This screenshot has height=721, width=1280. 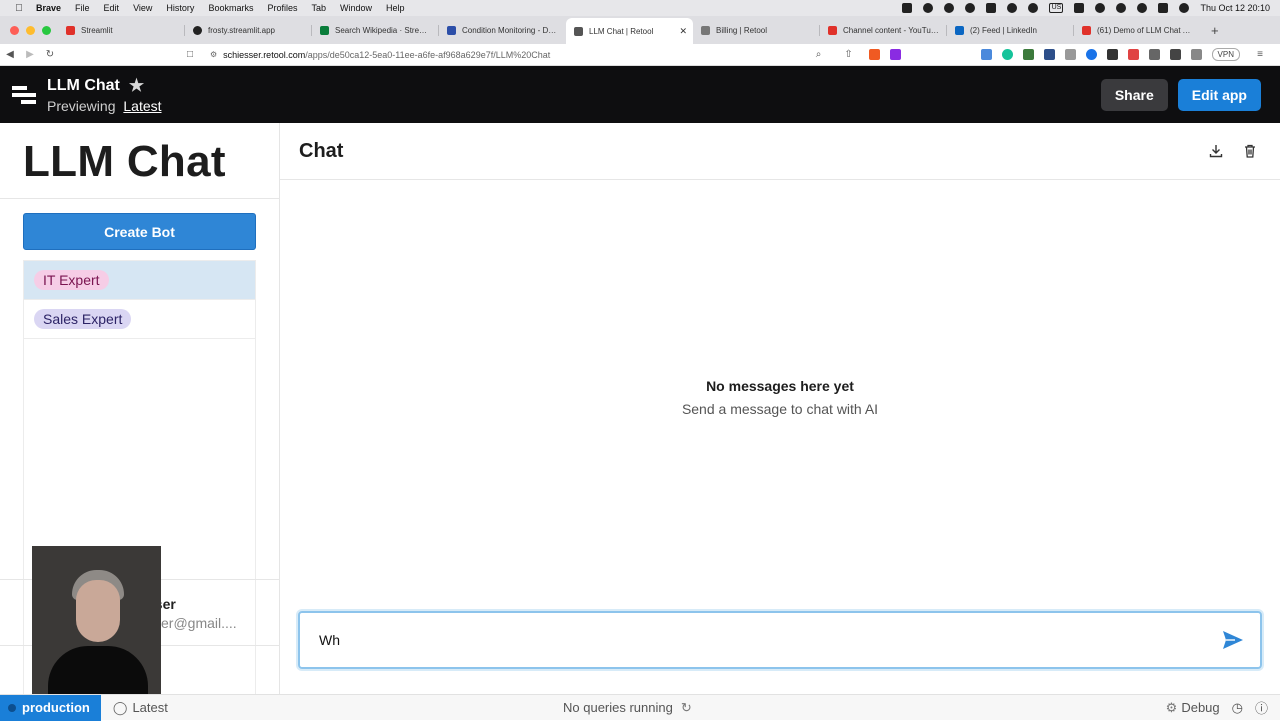 I want to click on send-icon, so click(x=1233, y=642).